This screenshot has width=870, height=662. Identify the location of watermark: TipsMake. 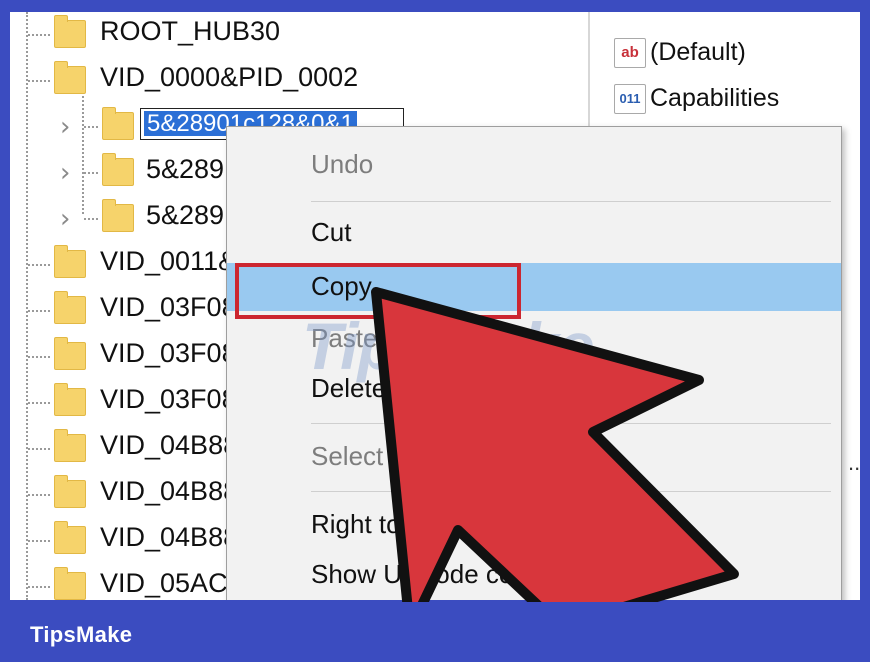
(448, 346).